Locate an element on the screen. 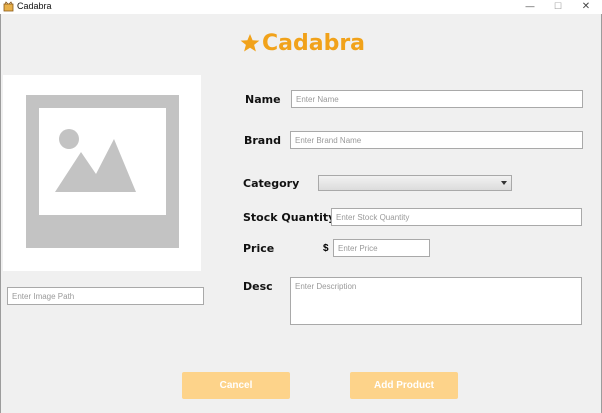  stock-quantity-label: Stock Quantity is located at coordinates (289, 217).